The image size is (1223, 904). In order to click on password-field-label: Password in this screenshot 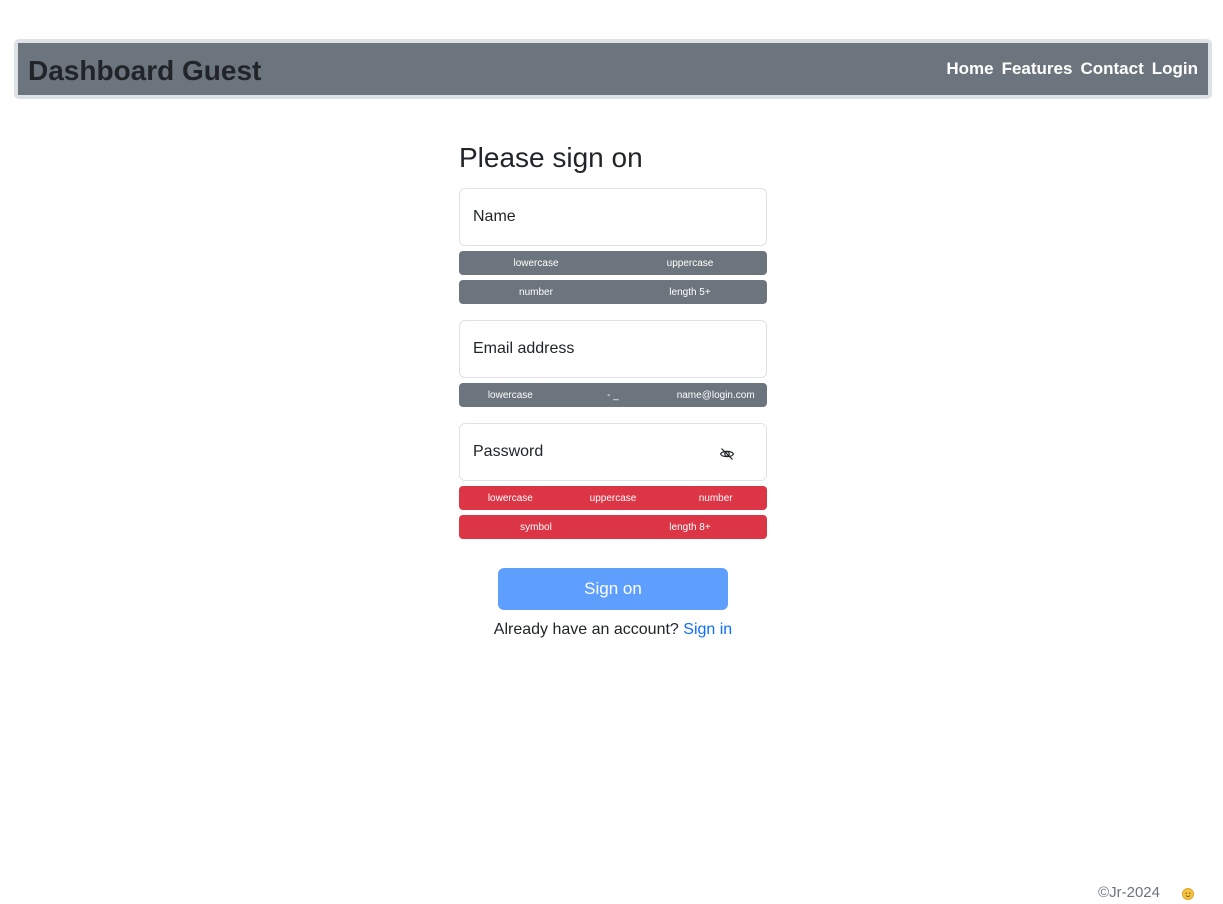, I will do `click(508, 451)`.